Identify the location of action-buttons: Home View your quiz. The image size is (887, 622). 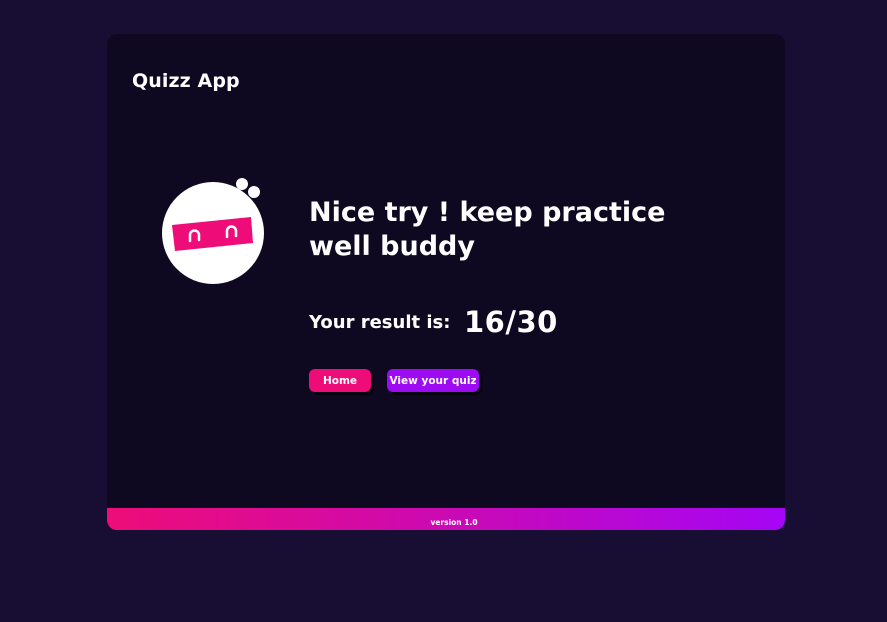
(394, 380).